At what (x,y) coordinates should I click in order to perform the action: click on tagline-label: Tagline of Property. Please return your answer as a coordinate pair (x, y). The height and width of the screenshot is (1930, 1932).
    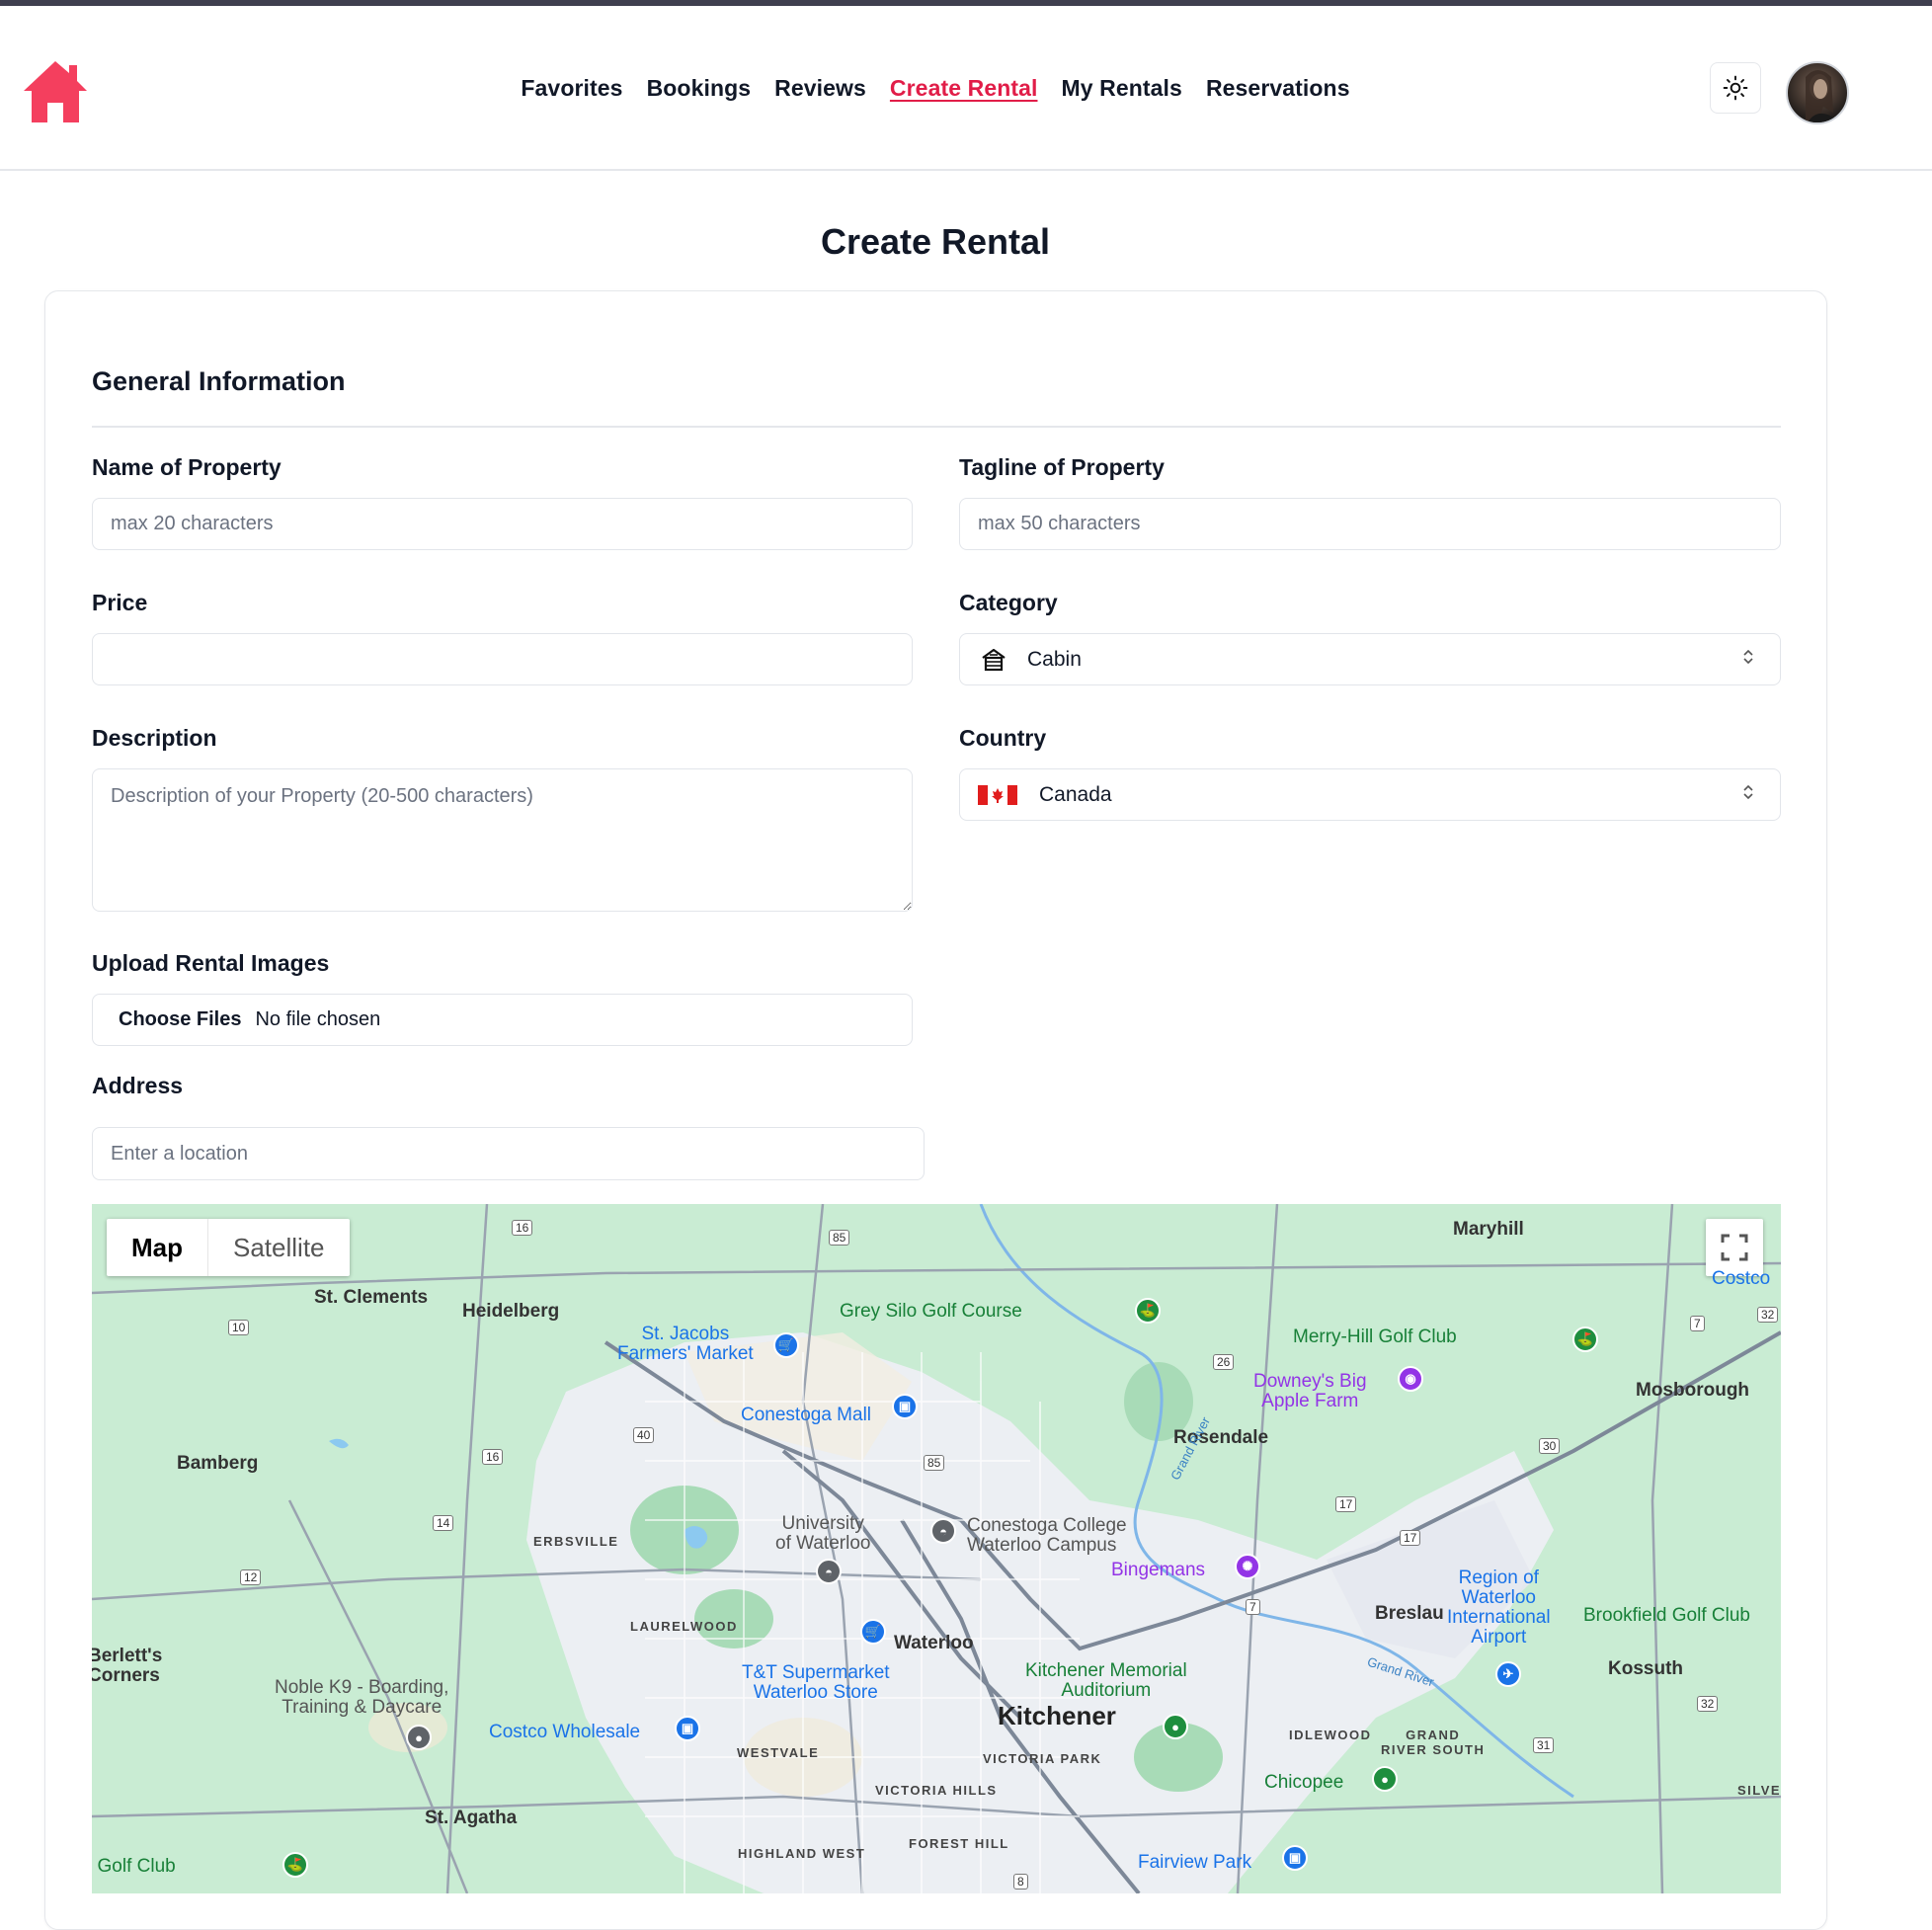
    Looking at the image, I should click on (1062, 467).